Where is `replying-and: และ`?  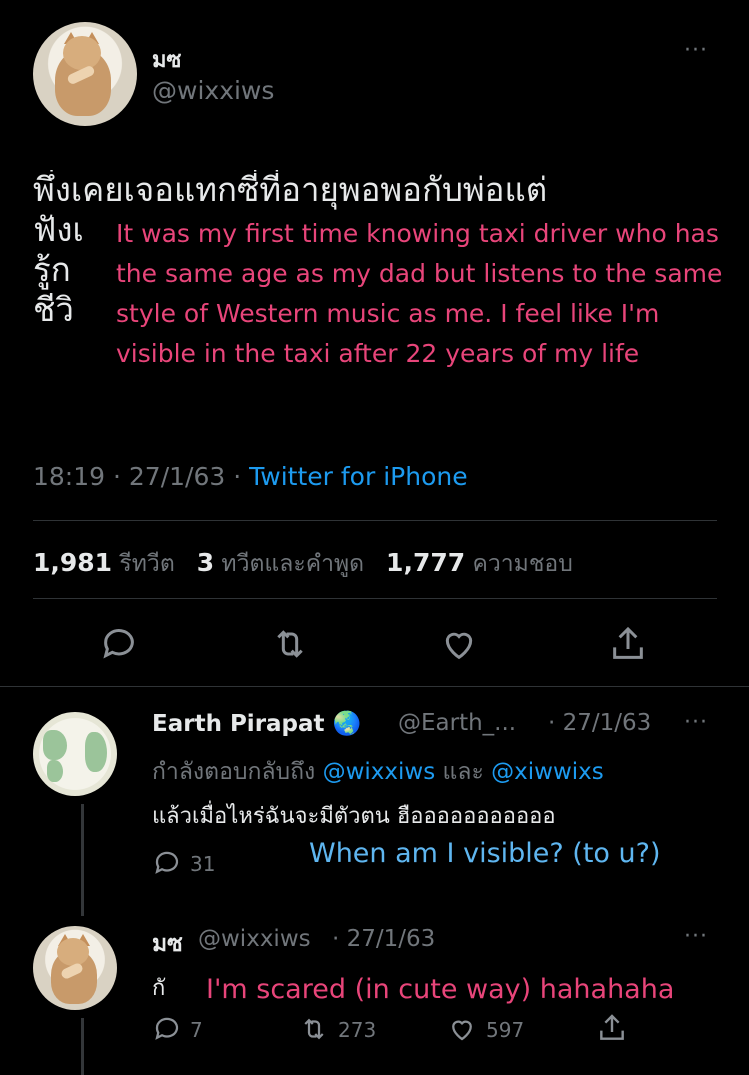 replying-and: และ is located at coordinates (463, 772).